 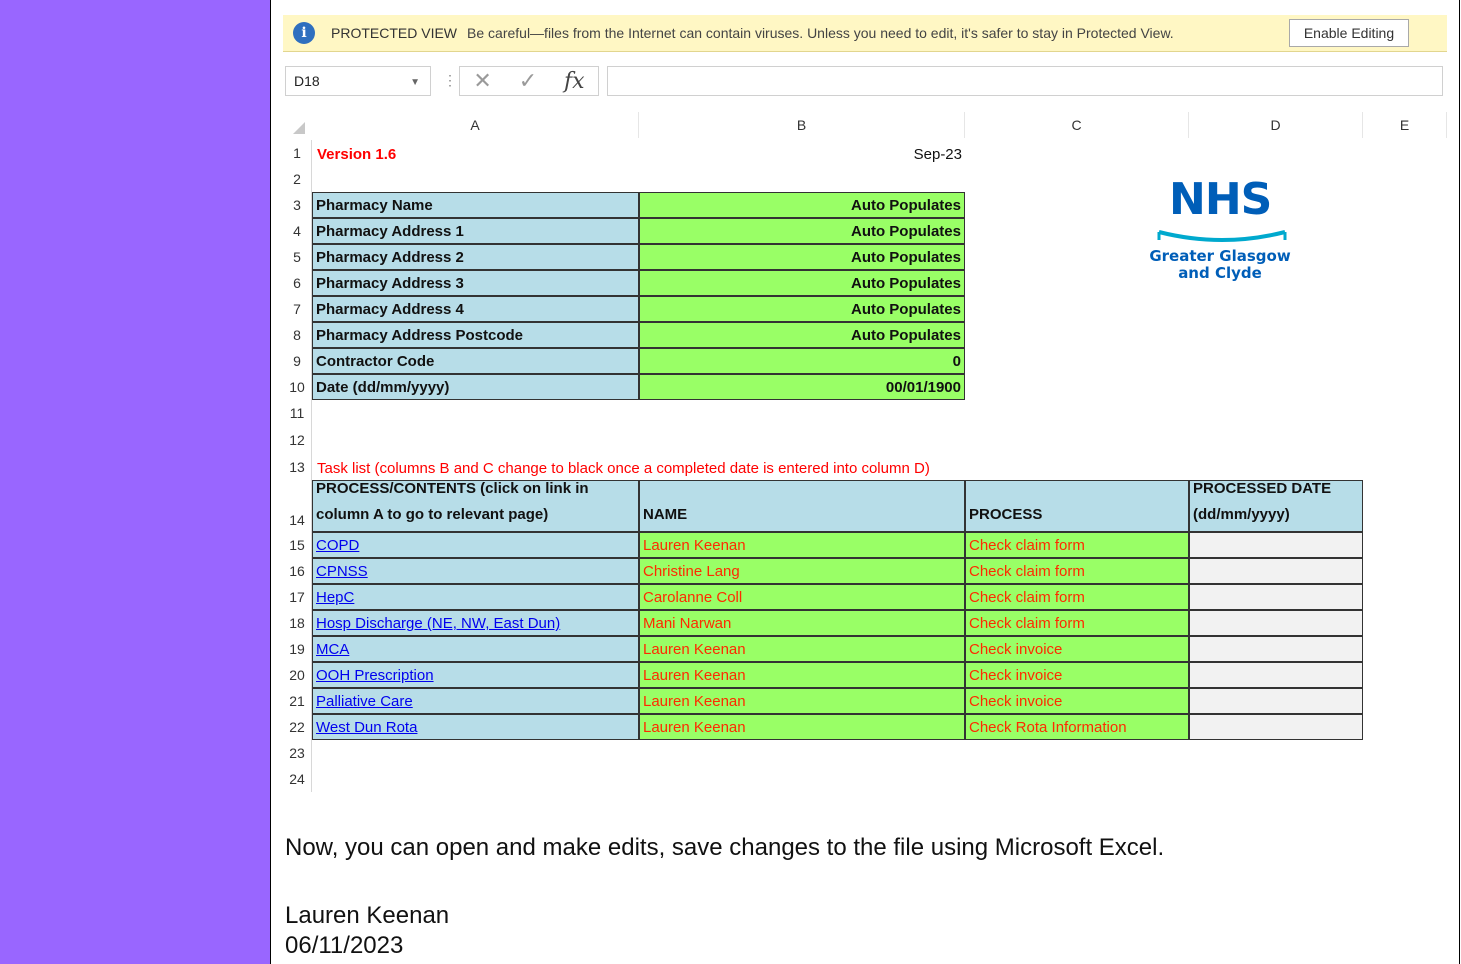 What do you see at coordinates (802, 571) in the screenshot?
I see `task-name: Christine Lang` at bounding box center [802, 571].